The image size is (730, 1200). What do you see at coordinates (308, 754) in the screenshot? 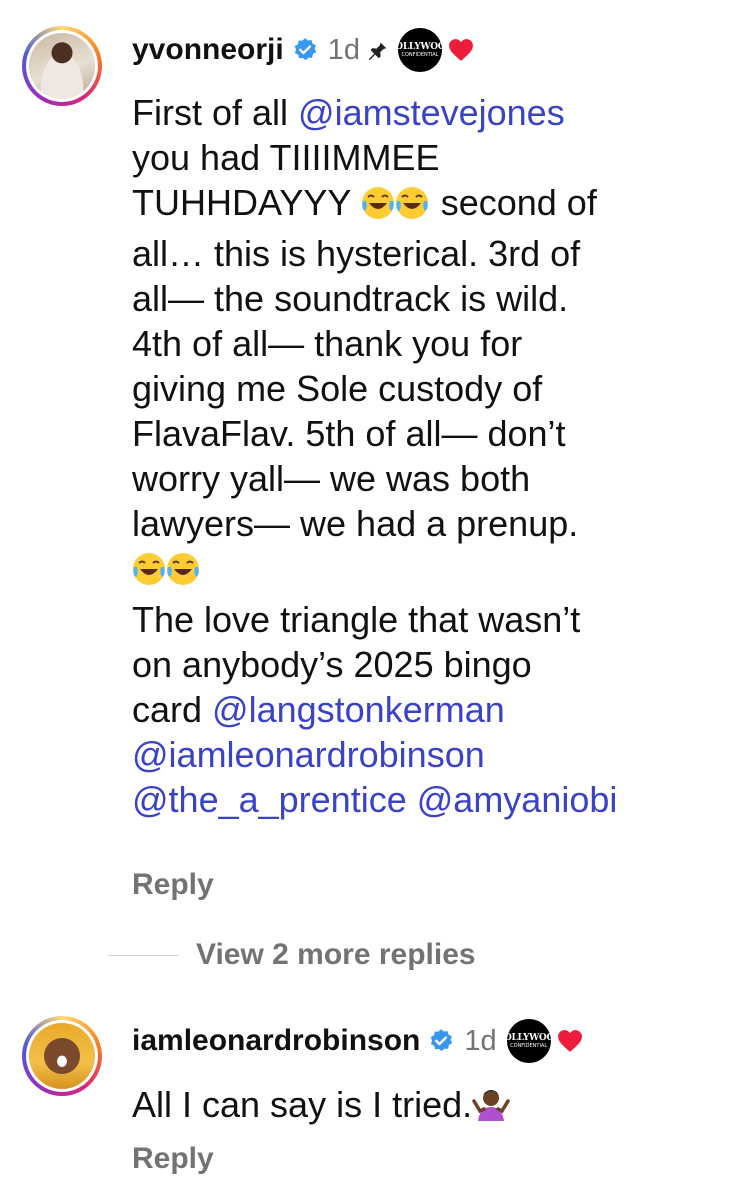
I see `mention-iamleonardrobinson: @iamleonardrobinson` at bounding box center [308, 754].